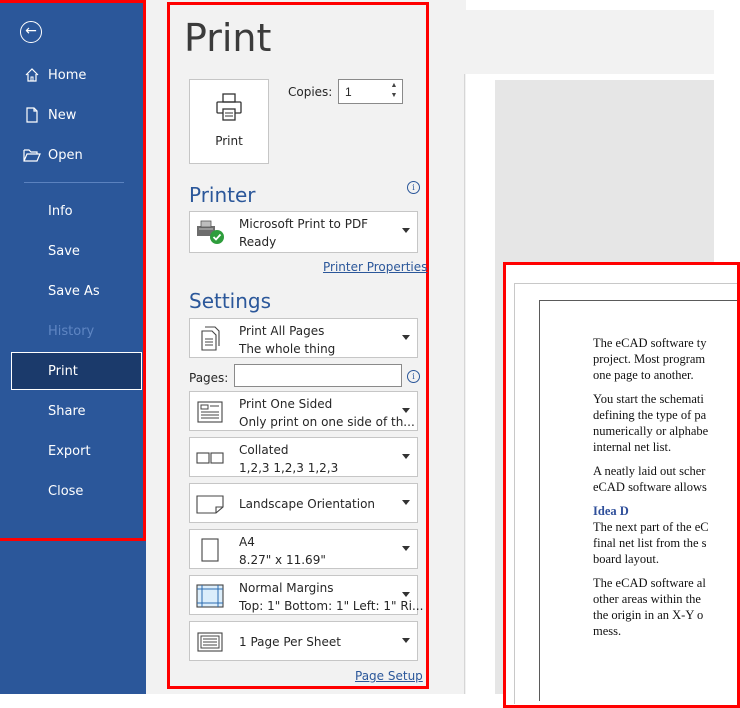 The height and width of the screenshot is (708, 740). I want to click on orientation-value: Landscape Orientation, so click(307, 504).